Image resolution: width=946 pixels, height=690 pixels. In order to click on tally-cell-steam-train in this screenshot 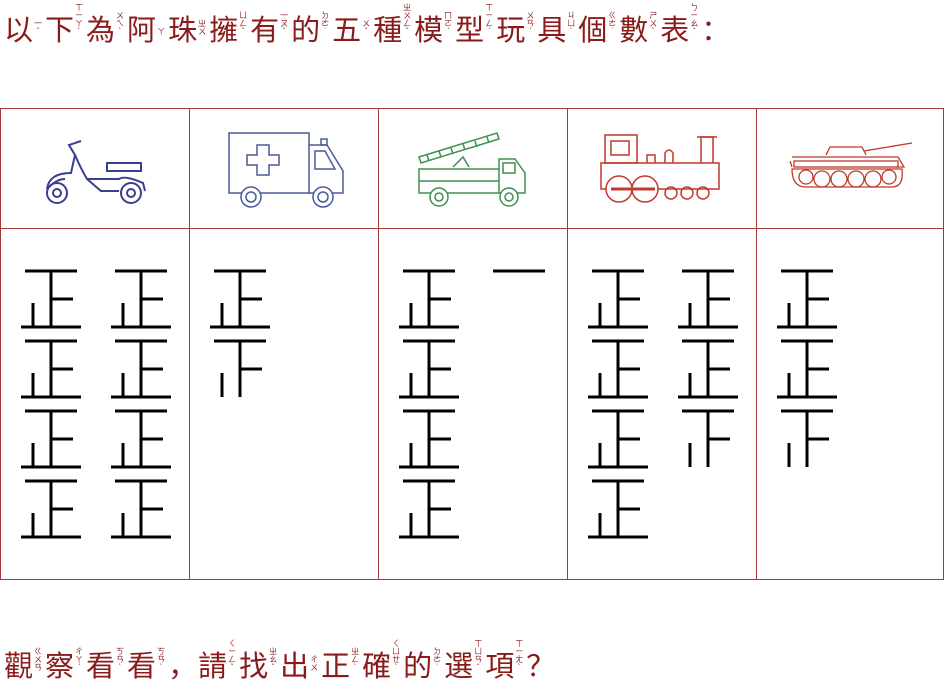, I will do `click(662, 404)`.